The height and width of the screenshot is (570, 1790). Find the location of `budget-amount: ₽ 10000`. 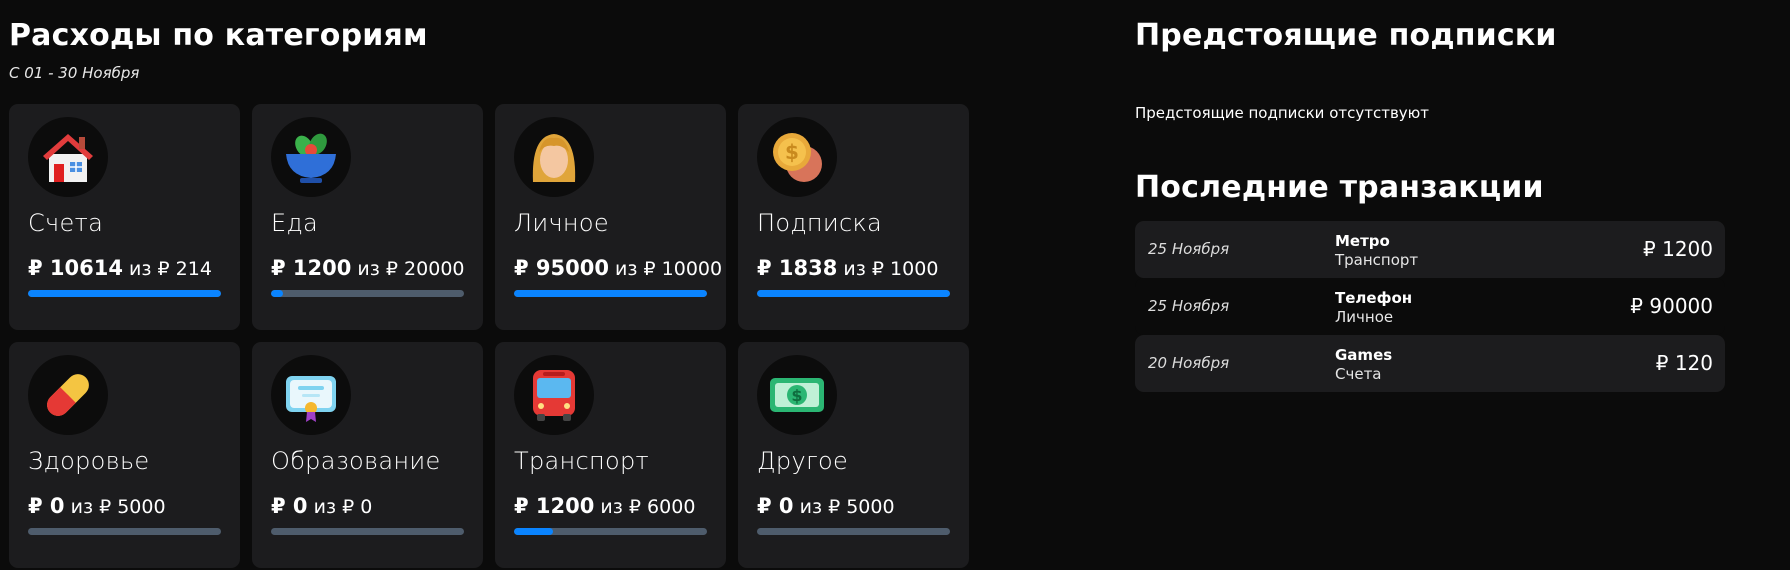

budget-amount: ₽ 10000 is located at coordinates (683, 269).